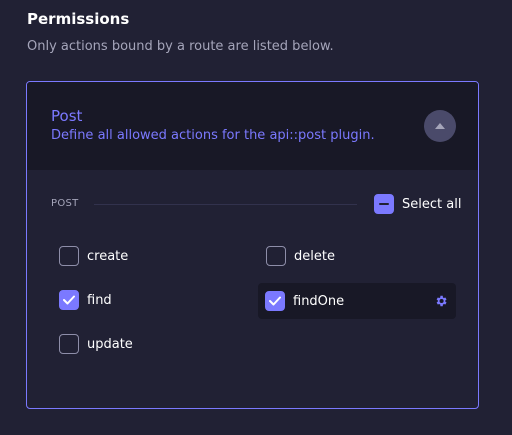 This screenshot has height=435, width=512. I want to click on checkbox-find, so click(69, 300).